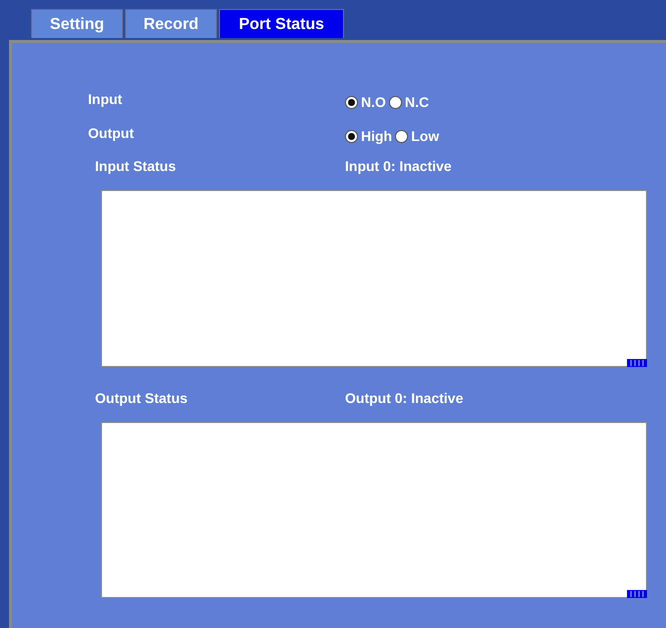  What do you see at coordinates (136, 167) in the screenshot?
I see `status-label: Input Status` at bounding box center [136, 167].